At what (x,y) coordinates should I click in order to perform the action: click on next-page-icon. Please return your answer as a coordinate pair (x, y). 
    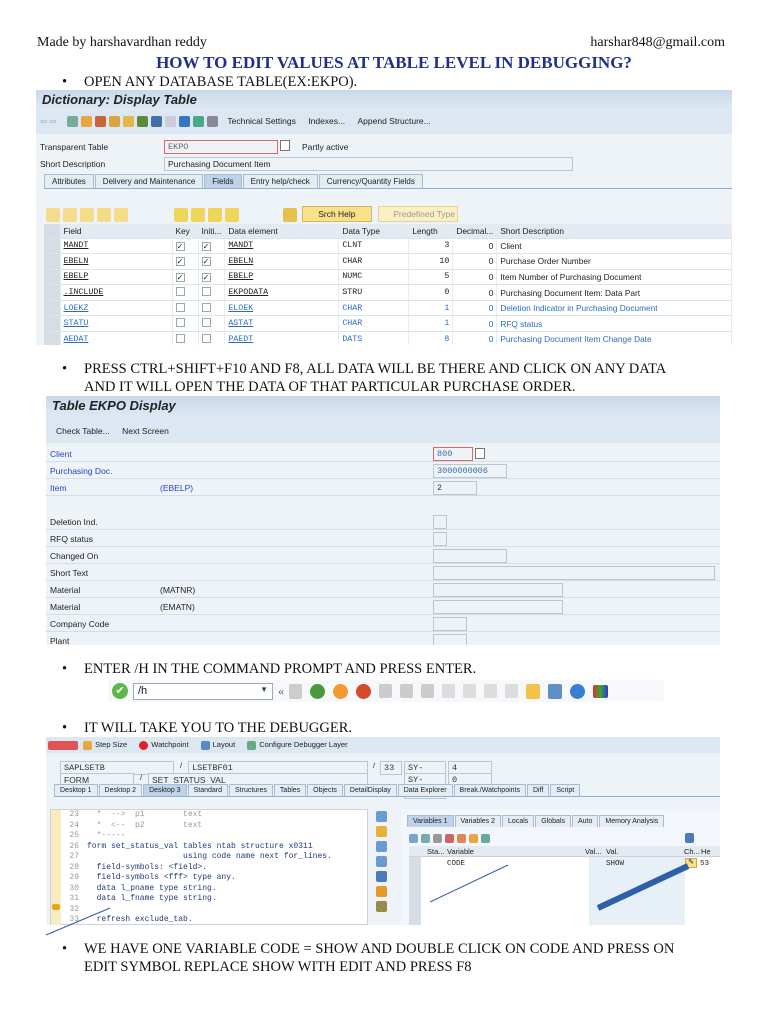
    Looking at the image, I should click on (490, 691).